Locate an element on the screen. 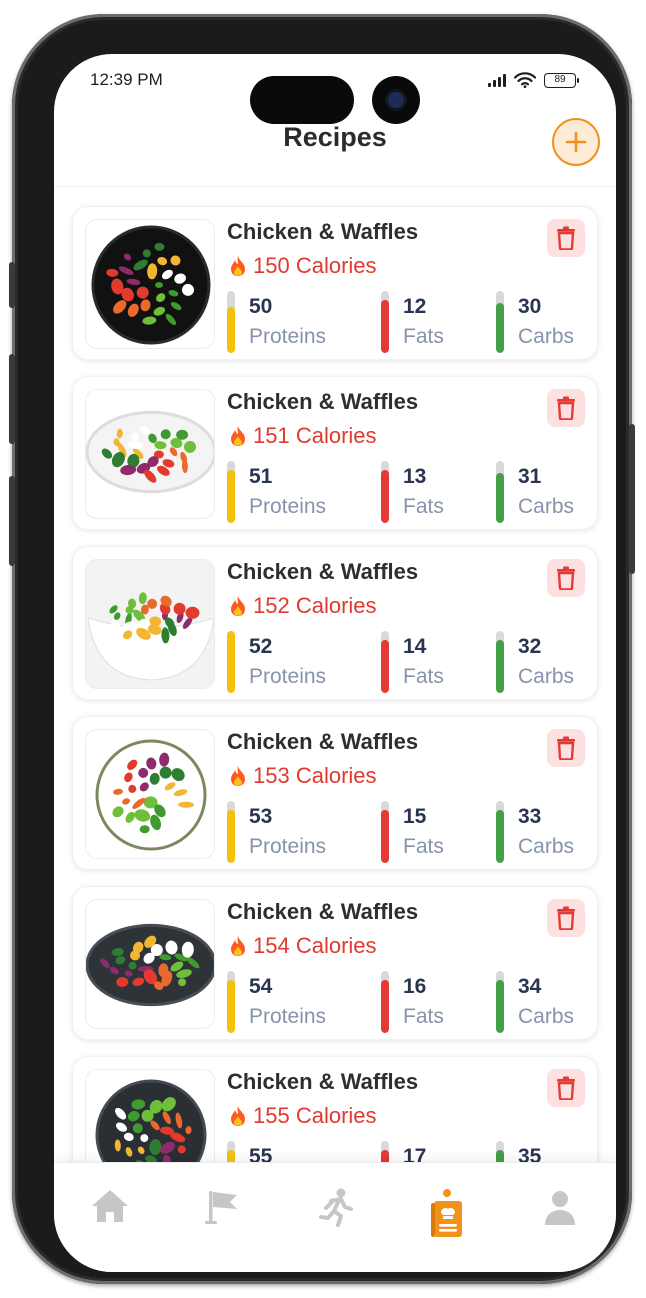 This screenshot has width=646, height=1298. home-icon is located at coordinates (110, 1206).